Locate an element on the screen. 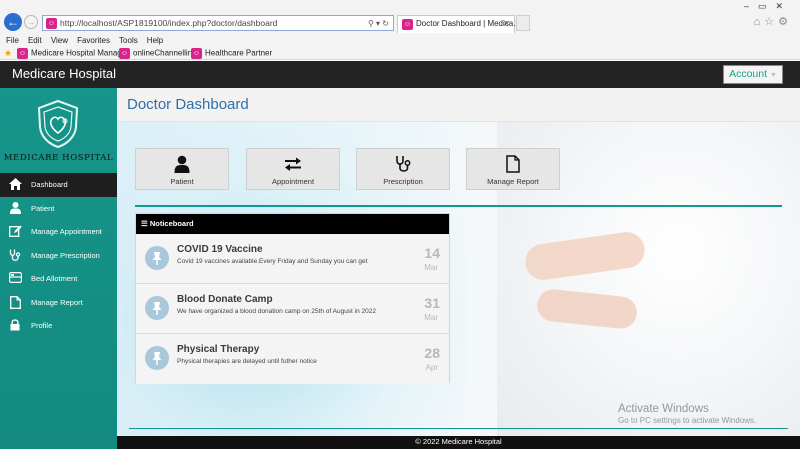 Image resolution: width=800 pixels, height=449 pixels. quick-link-label: Manage Report is located at coordinates (513, 181).